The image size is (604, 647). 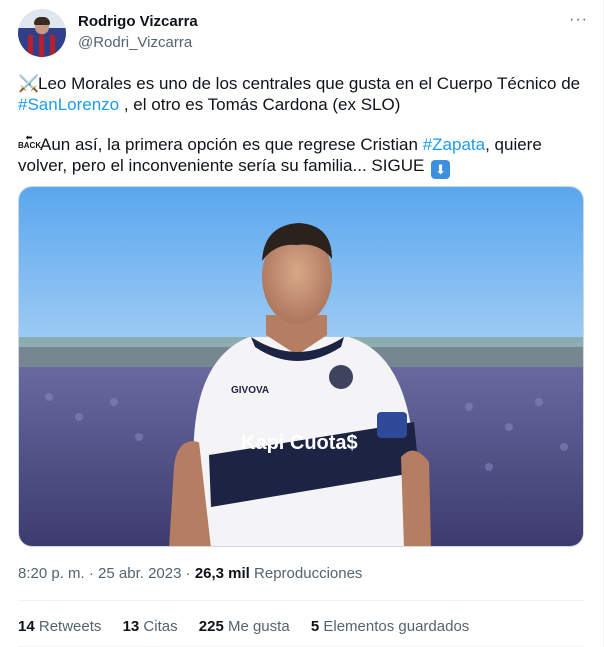 I want to click on bookmarks-stat: 5 Elementos guardados, so click(x=390, y=626).